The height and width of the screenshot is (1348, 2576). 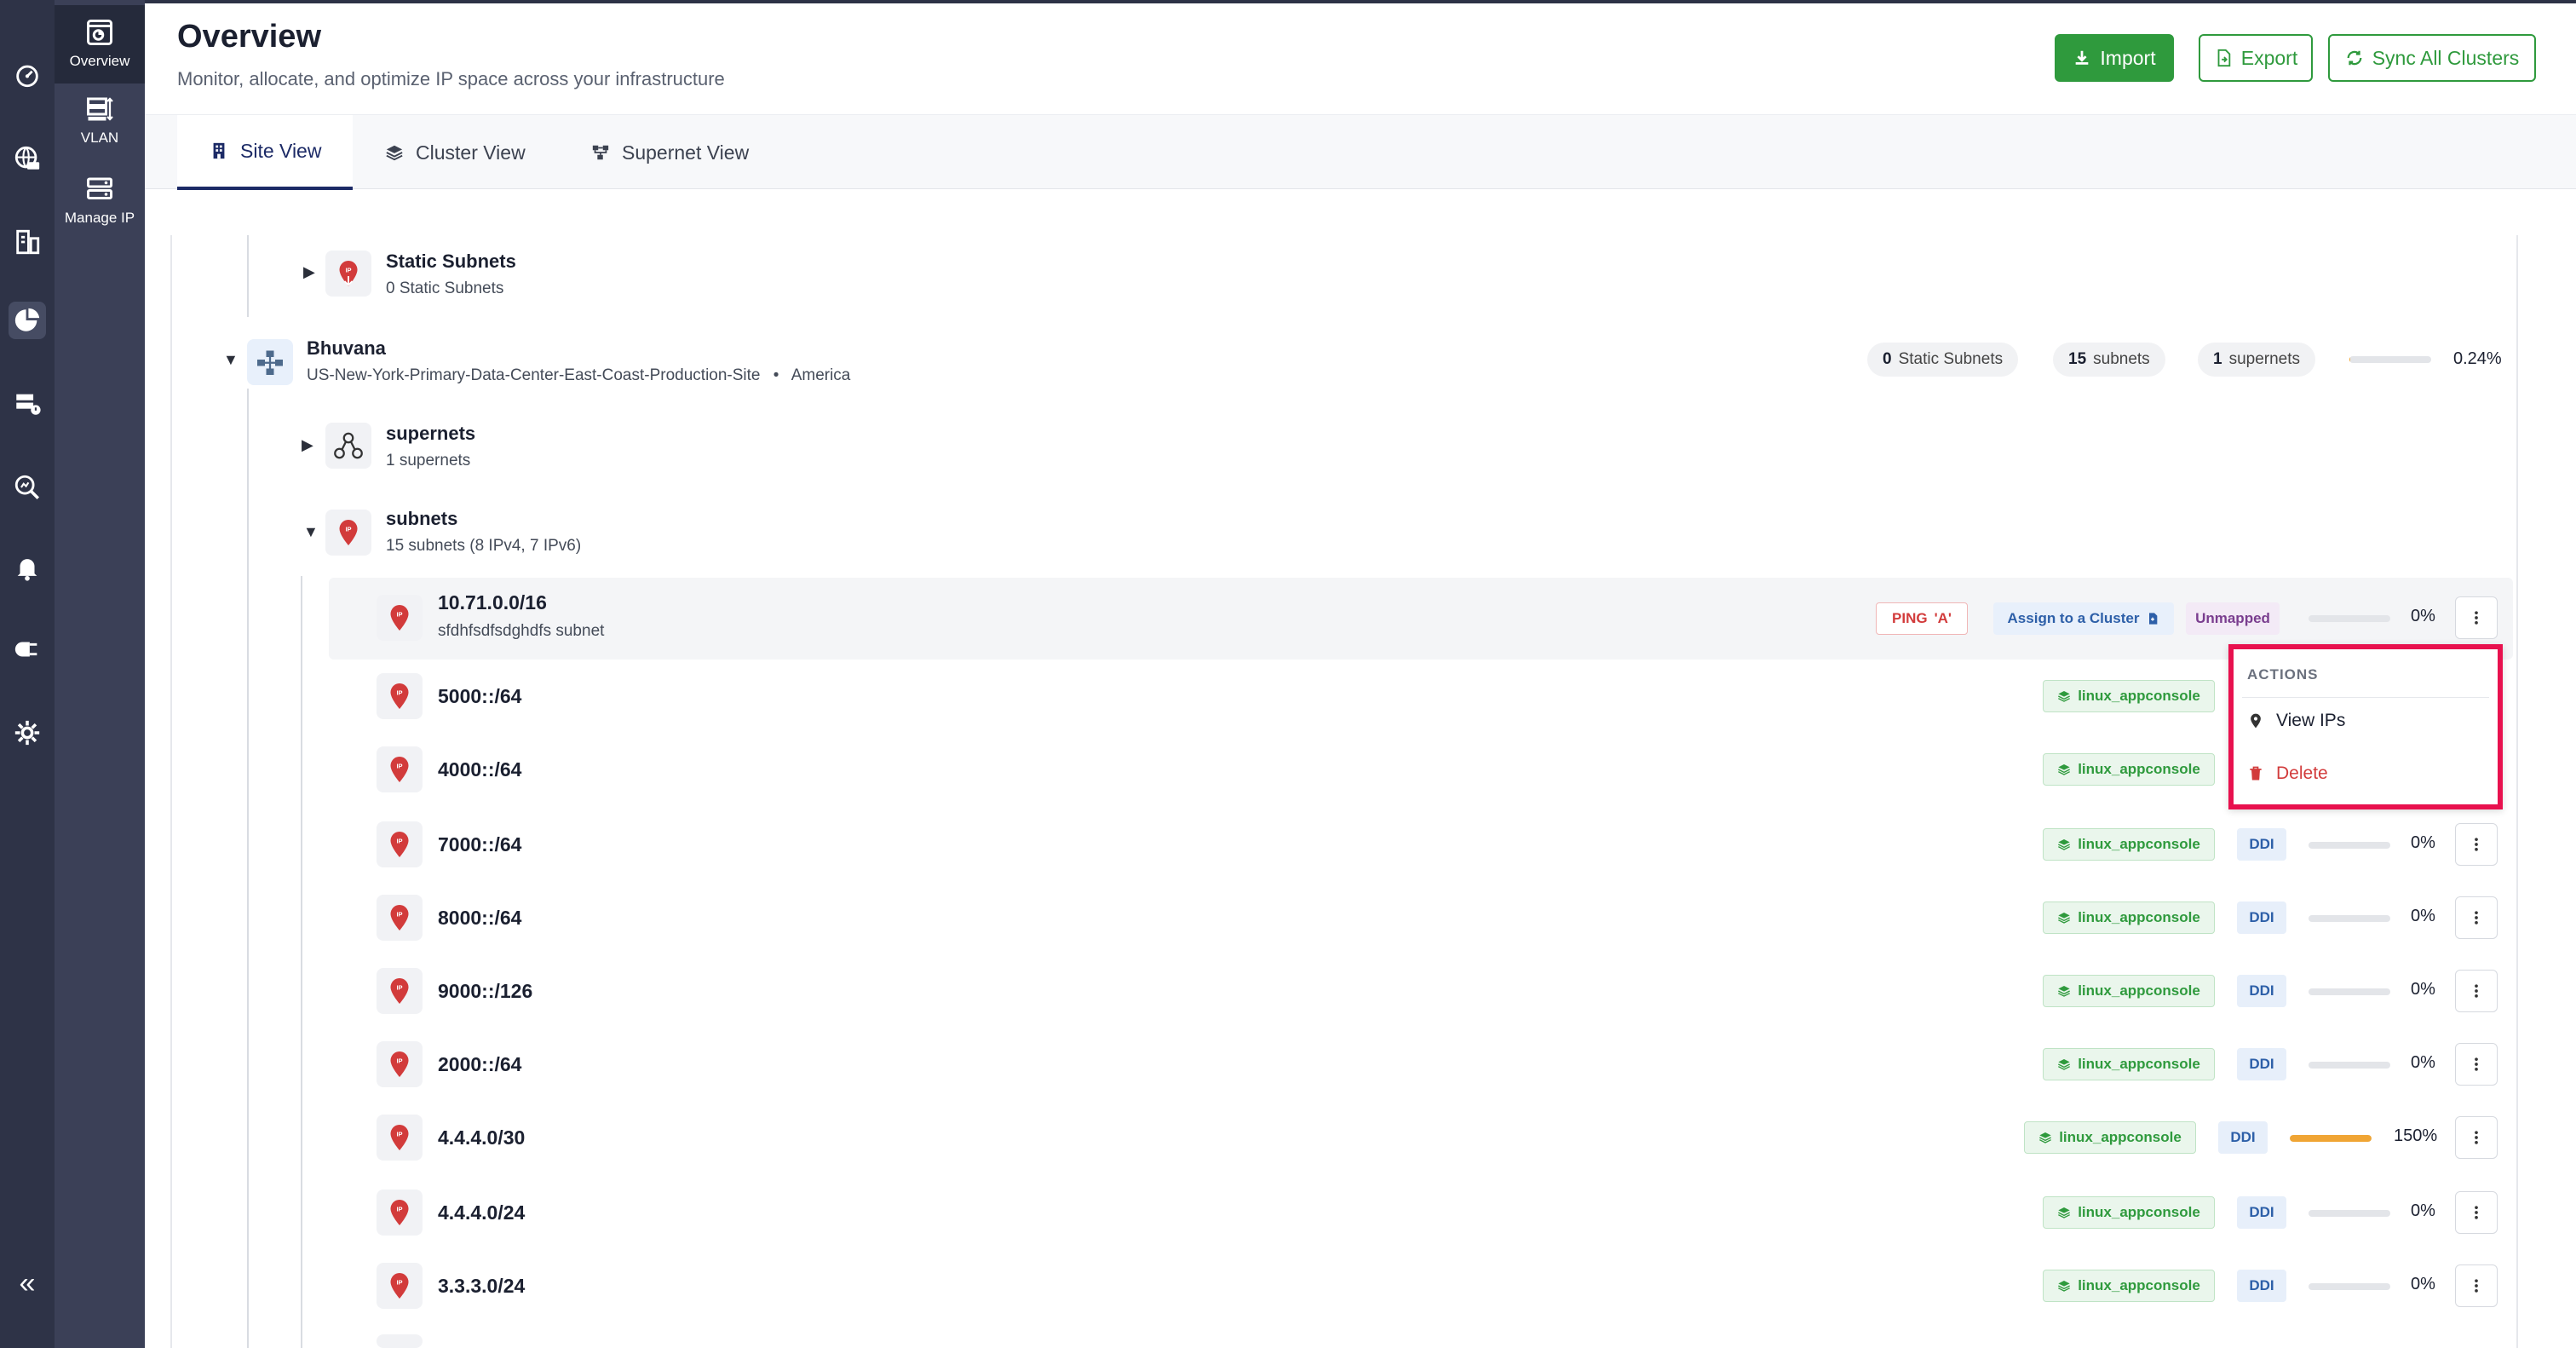 What do you see at coordinates (1421, 1137) in the screenshot?
I see `subnet-row: IP 4.4.4.0/30 linux_appconsole DDI 150%` at bounding box center [1421, 1137].